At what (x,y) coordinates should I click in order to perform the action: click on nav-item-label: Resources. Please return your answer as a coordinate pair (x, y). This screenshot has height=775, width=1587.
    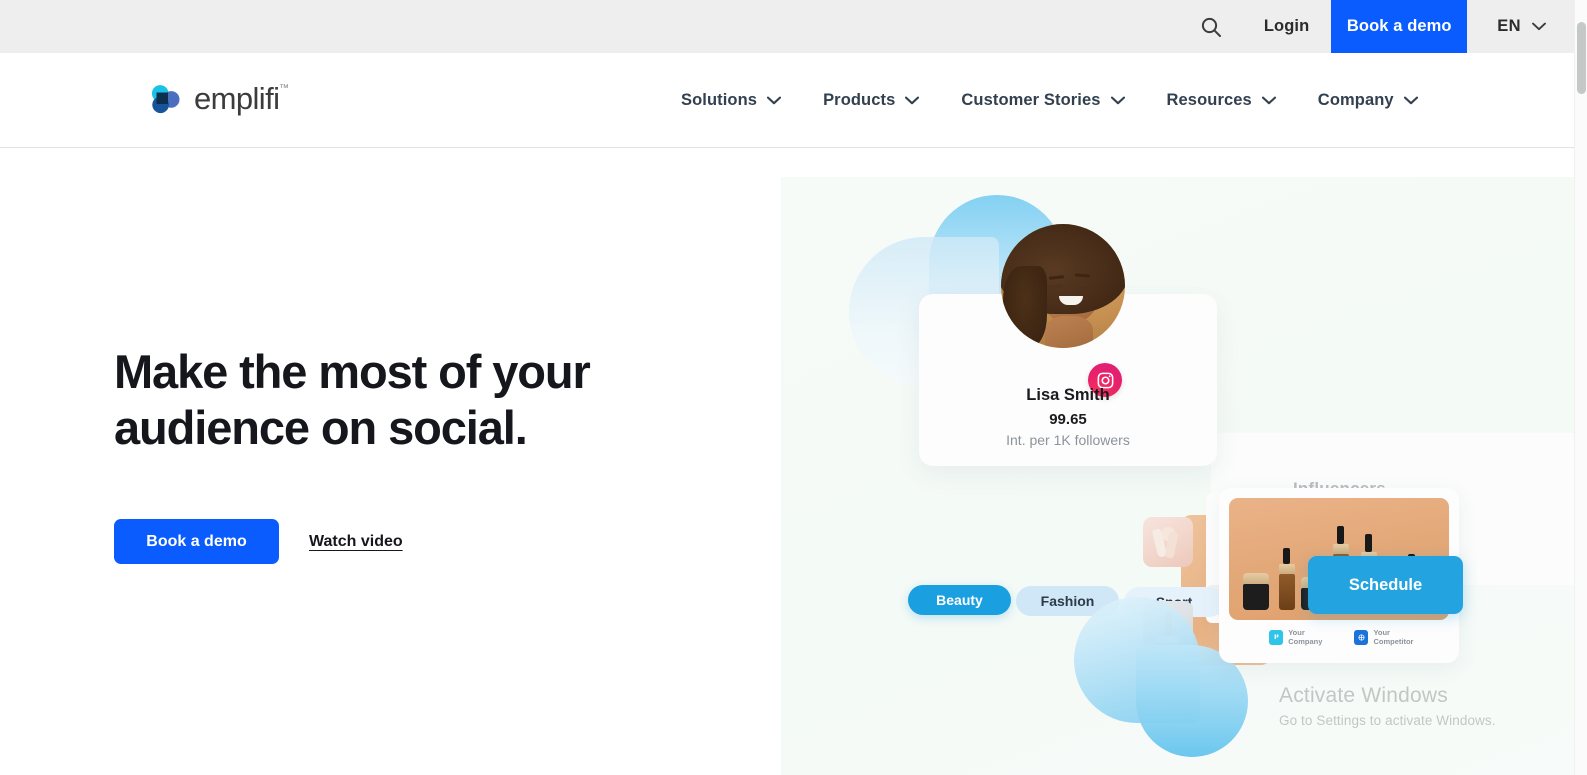
    Looking at the image, I should click on (1209, 100).